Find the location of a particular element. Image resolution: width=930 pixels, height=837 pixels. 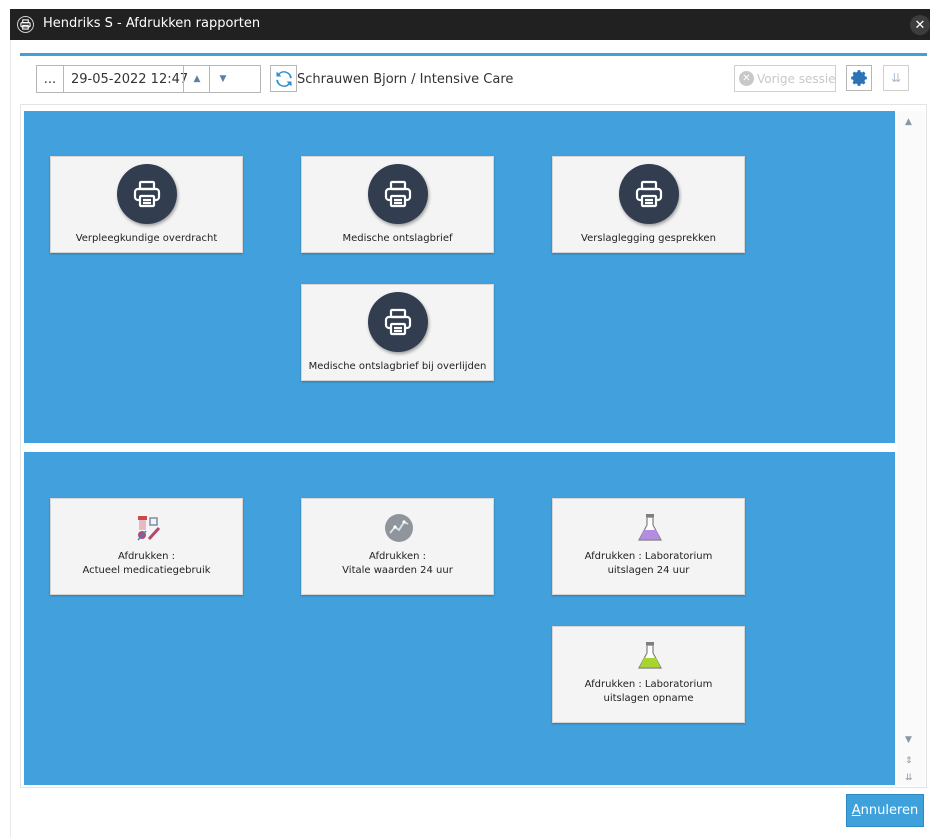

step-down-button: ▼ is located at coordinates (222, 79).